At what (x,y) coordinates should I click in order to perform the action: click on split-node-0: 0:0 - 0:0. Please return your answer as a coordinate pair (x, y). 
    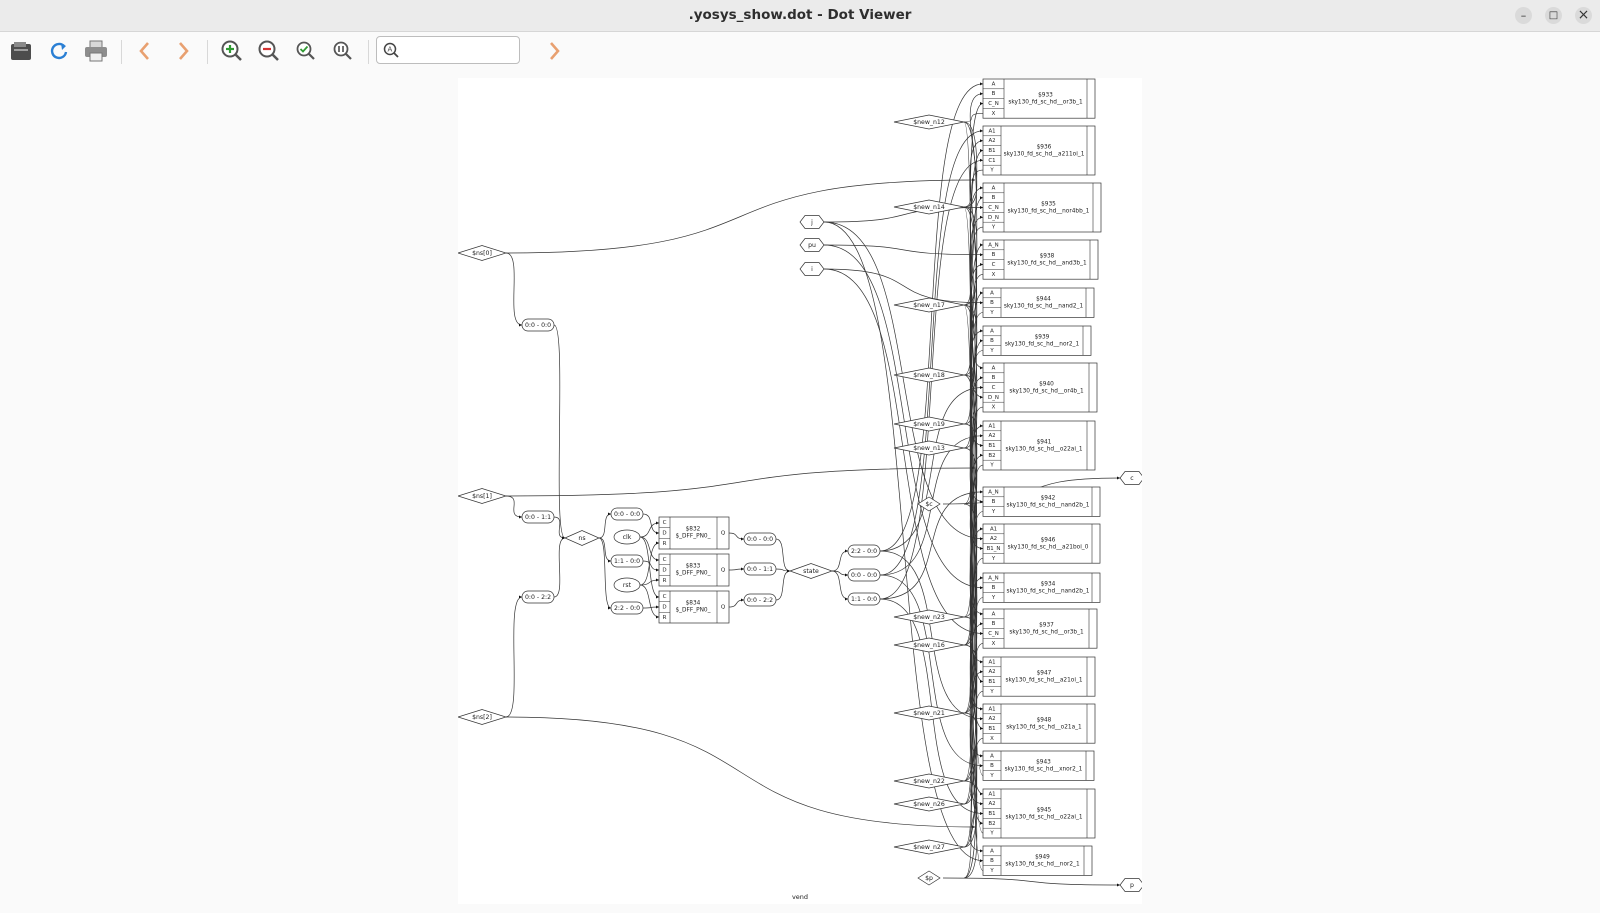
    Looking at the image, I should click on (538, 325).